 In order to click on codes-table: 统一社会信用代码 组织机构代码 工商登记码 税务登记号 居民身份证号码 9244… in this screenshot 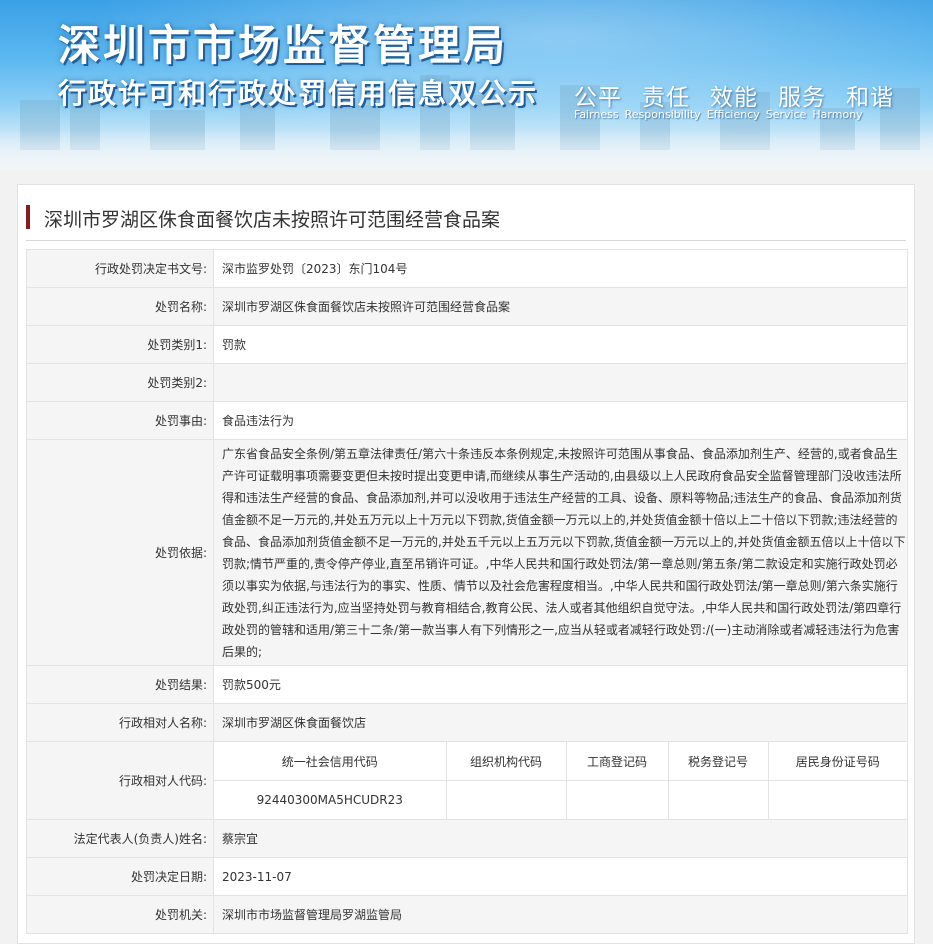, I will do `click(560, 780)`.